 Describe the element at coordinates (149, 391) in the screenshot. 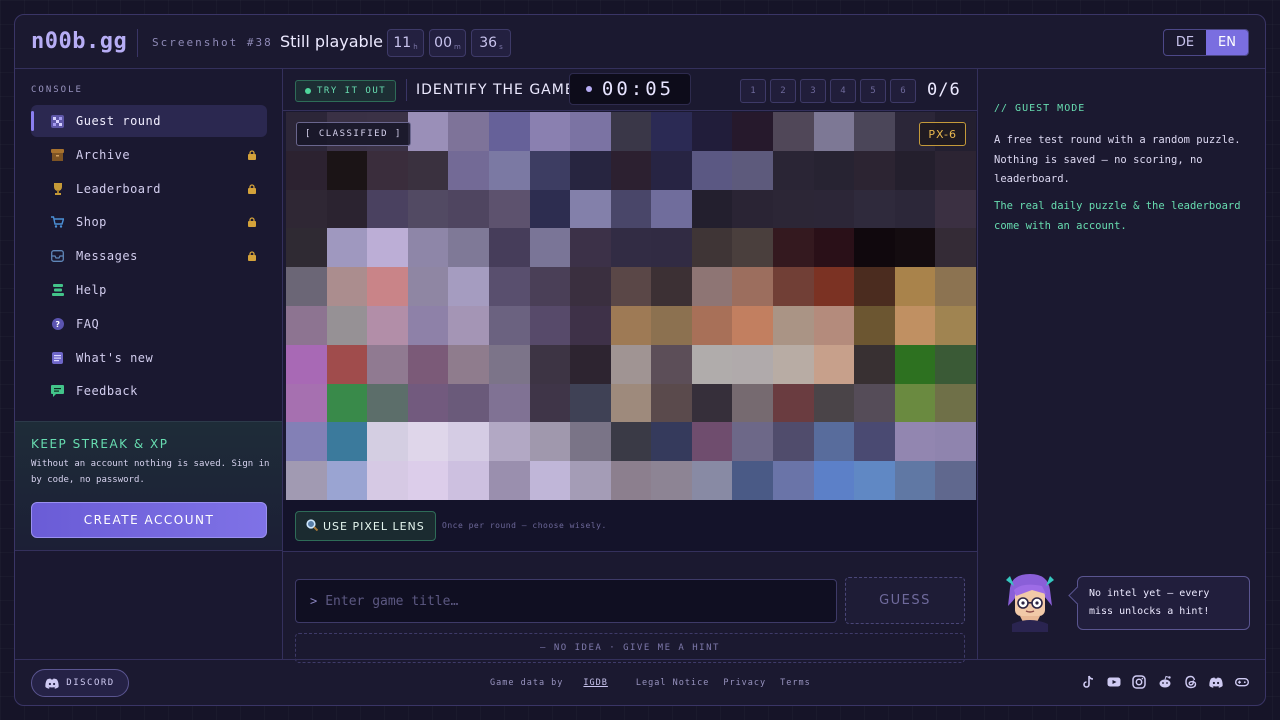

I see `sidebar-item-feedback: Feedback` at that location.